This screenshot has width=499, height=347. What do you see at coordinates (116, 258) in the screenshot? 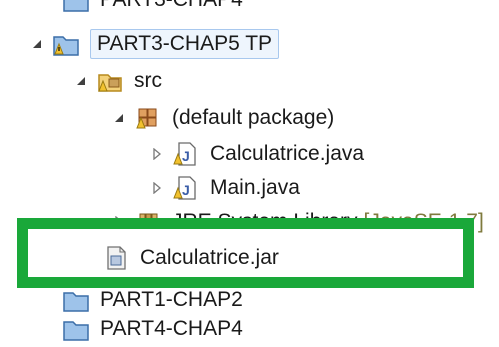
I see `jar-file-icon` at bounding box center [116, 258].